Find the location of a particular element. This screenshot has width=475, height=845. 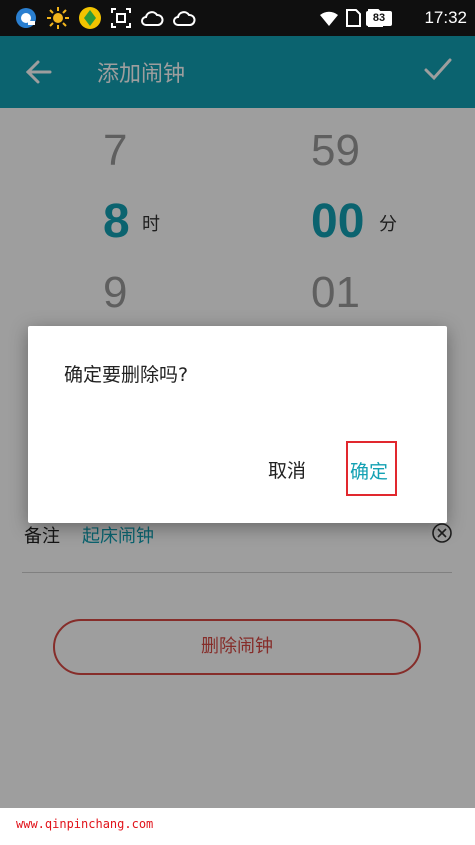

watermark: www.qinpinchang.com is located at coordinates (85, 824).